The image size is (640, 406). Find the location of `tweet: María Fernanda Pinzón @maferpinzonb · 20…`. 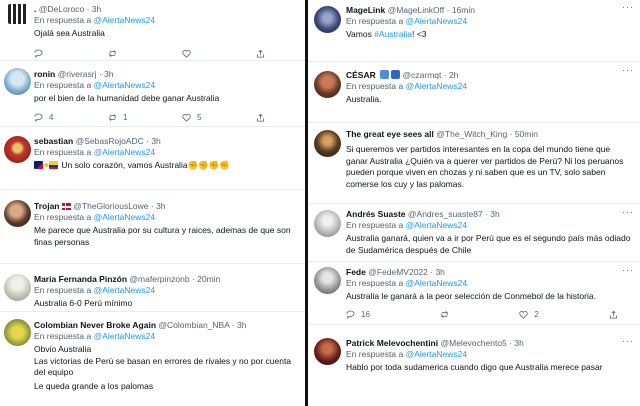

tweet: María Fernanda Pinzón @maferpinzonb · 20… is located at coordinates (152, 288).